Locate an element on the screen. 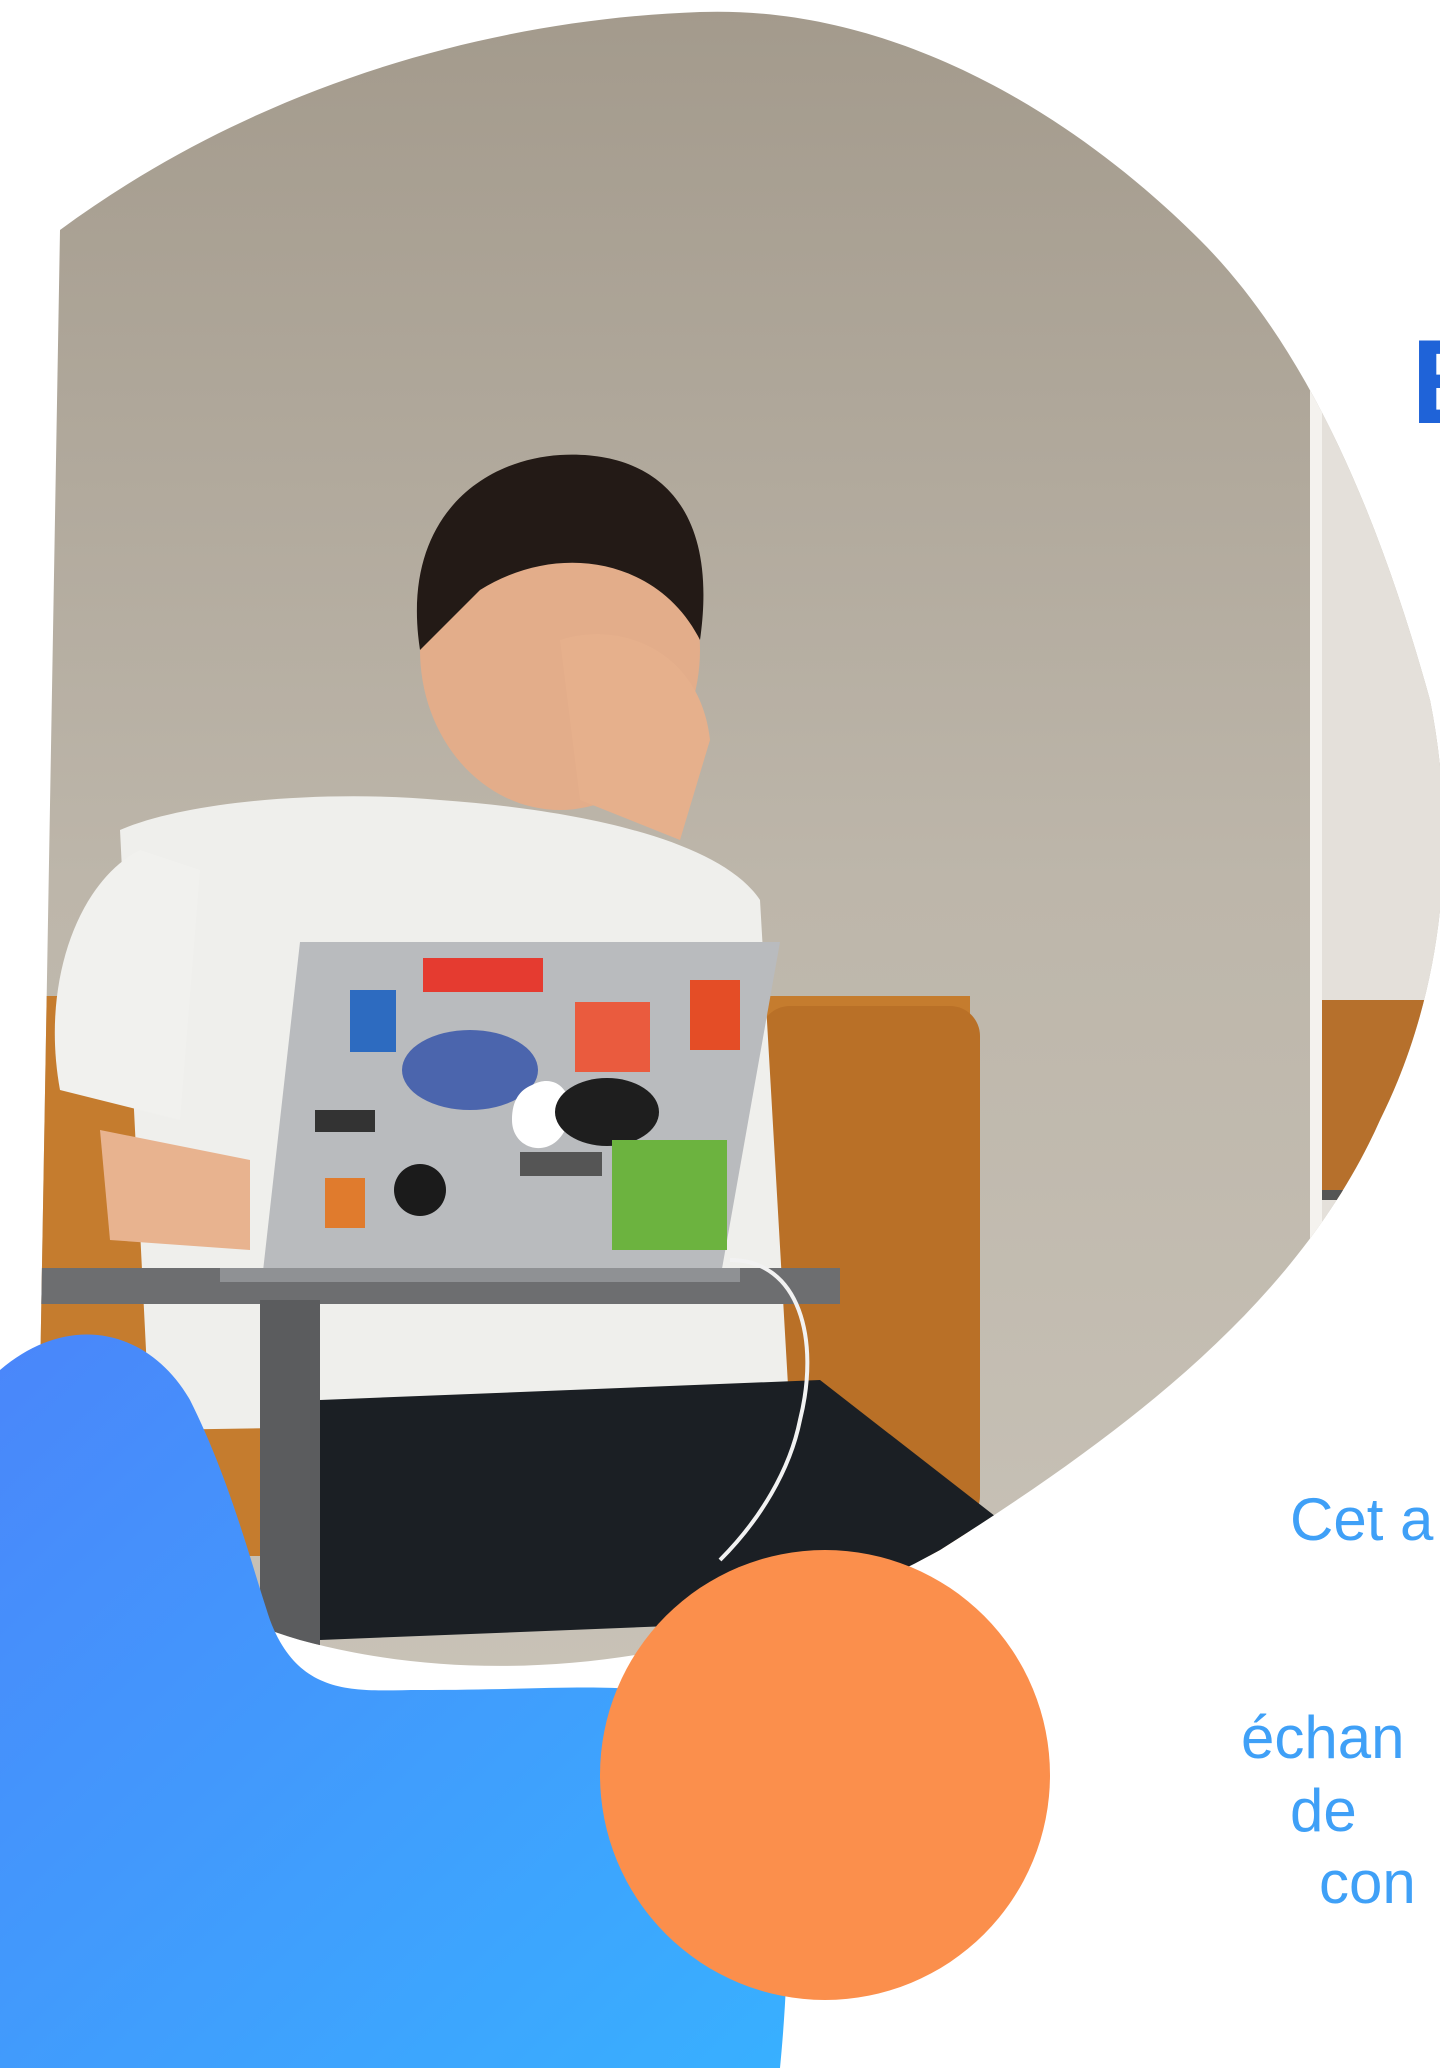 This screenshot has height=2068, width=1440. sticker-css is located at coordinates (373, 1021).